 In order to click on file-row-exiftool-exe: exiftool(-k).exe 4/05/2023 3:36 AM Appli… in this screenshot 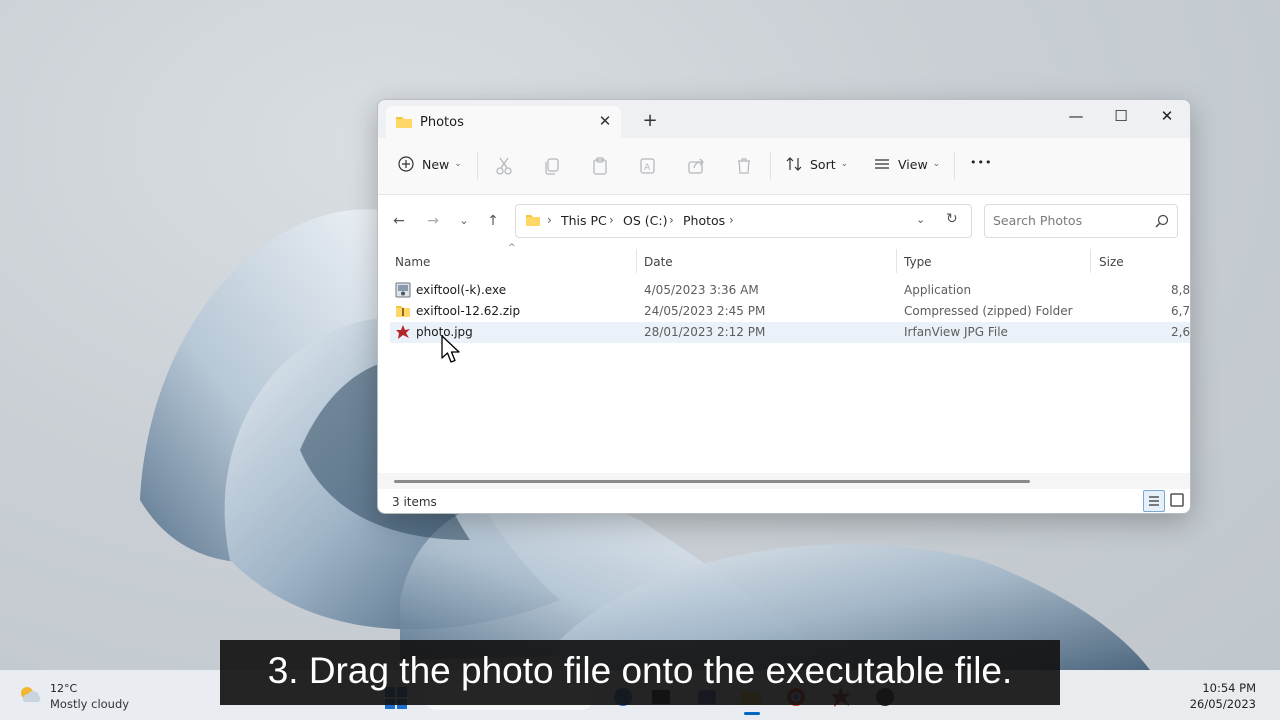, I will do `click(790, 290)`.